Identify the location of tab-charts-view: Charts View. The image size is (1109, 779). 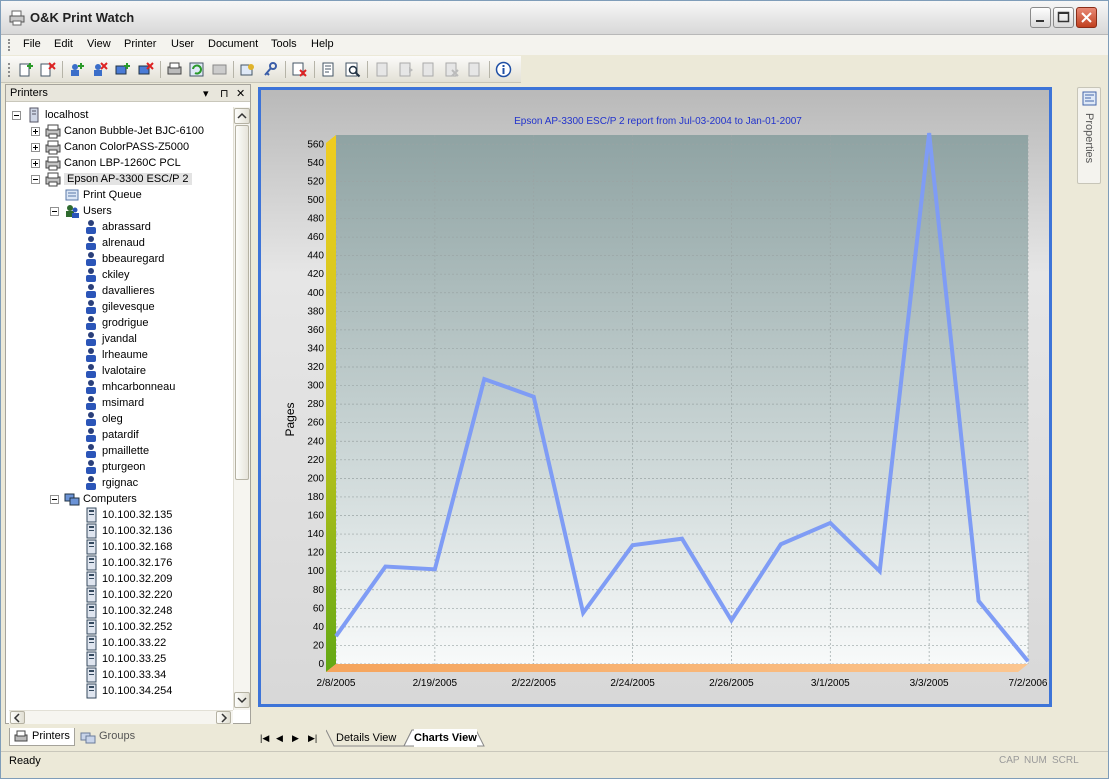
(445, 738).